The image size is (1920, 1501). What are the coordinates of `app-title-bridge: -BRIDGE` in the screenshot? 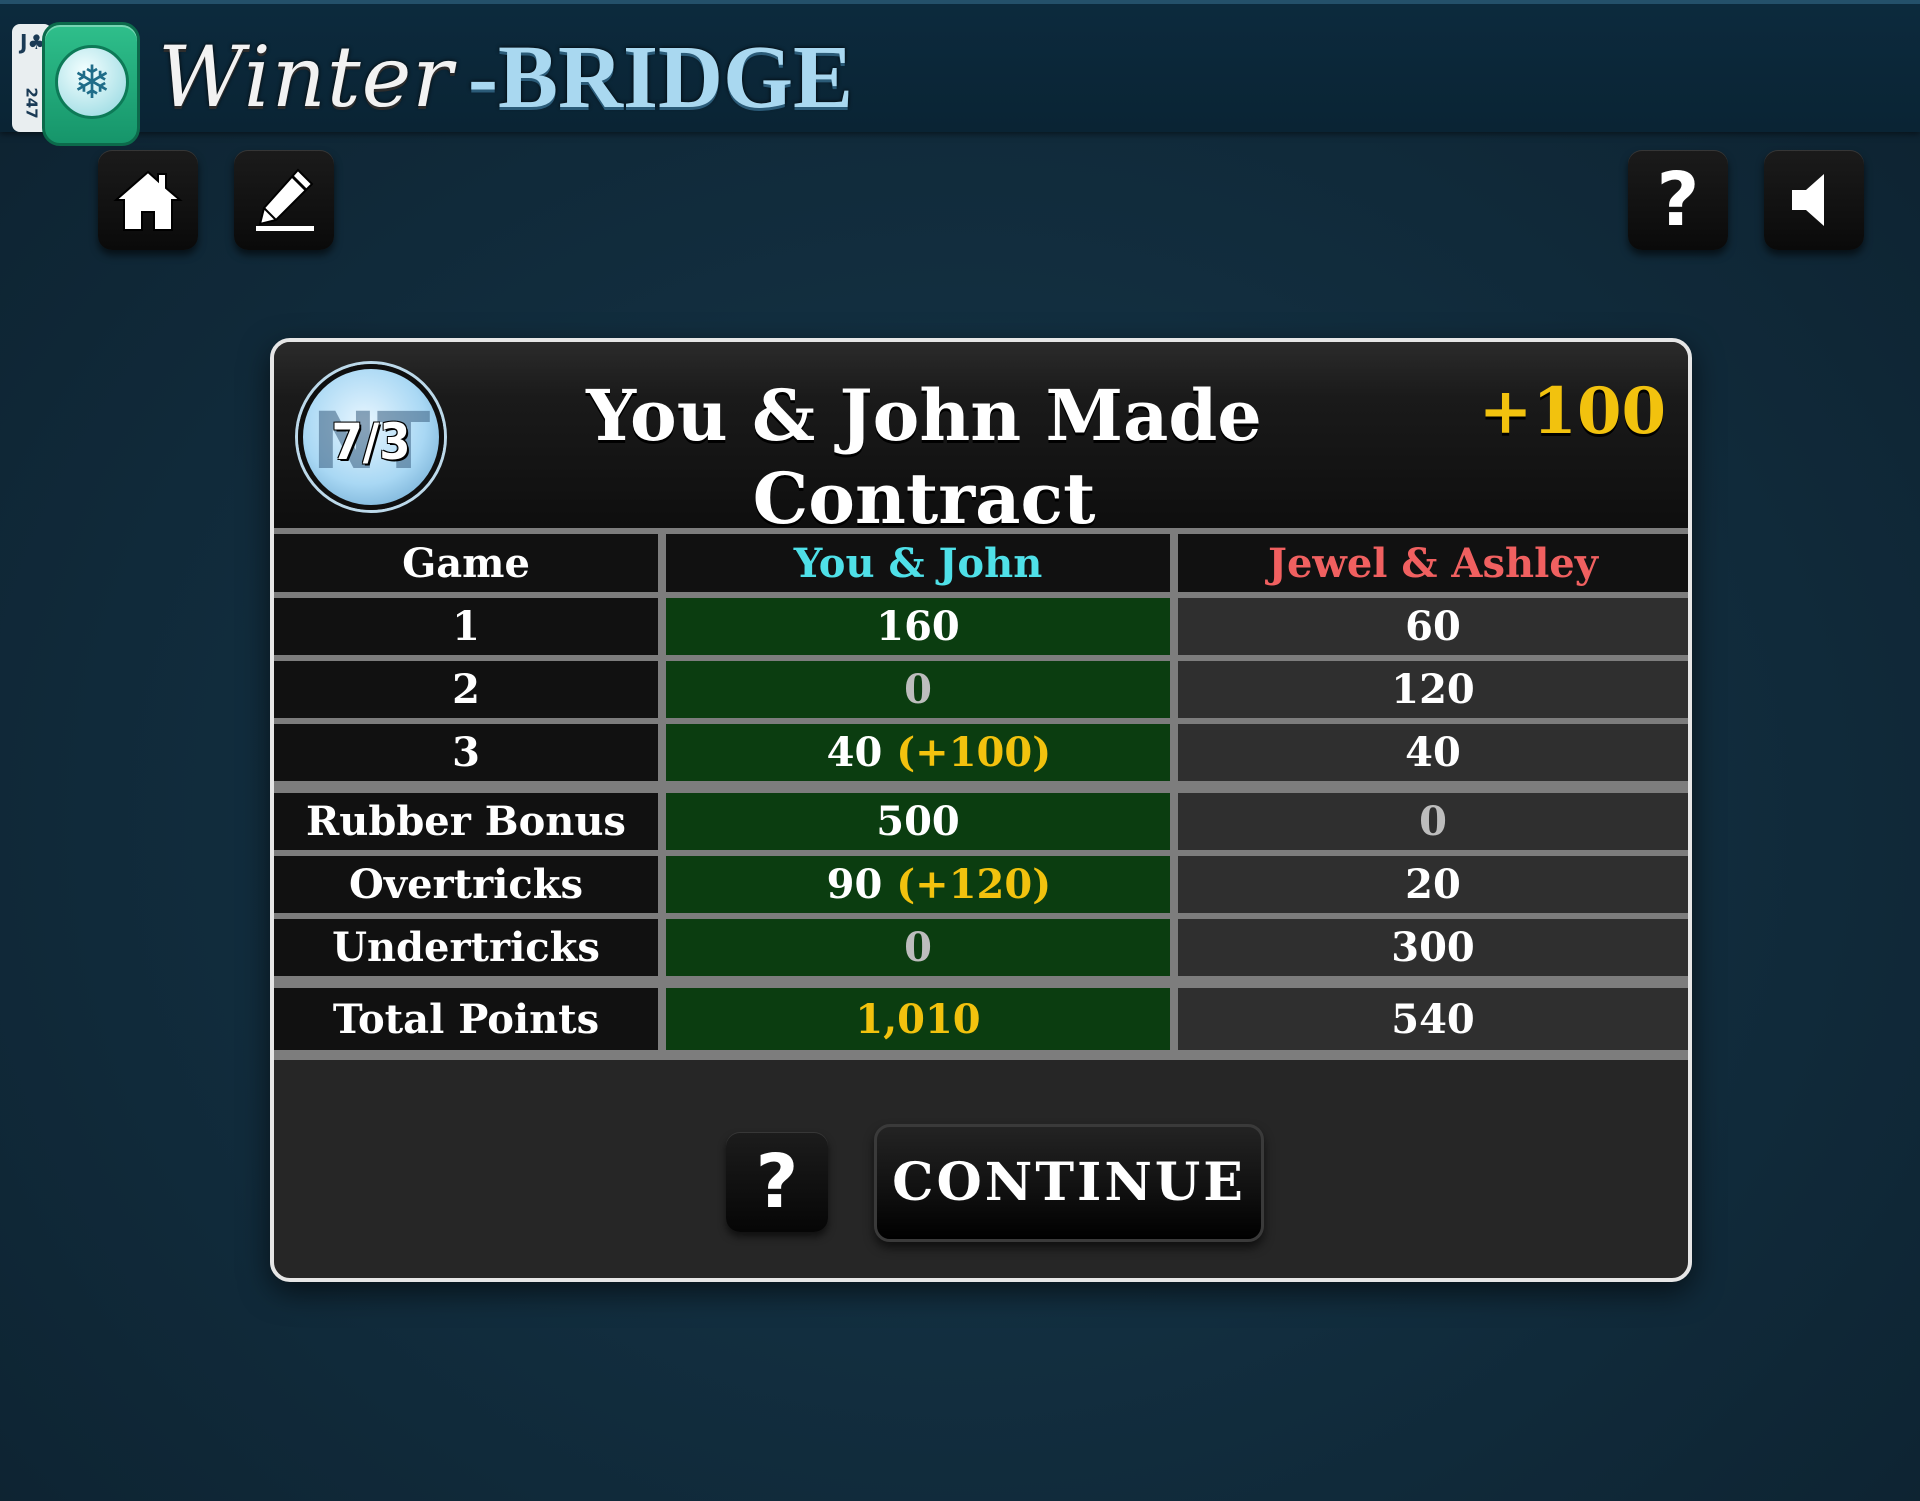 It's located at (661, 77).